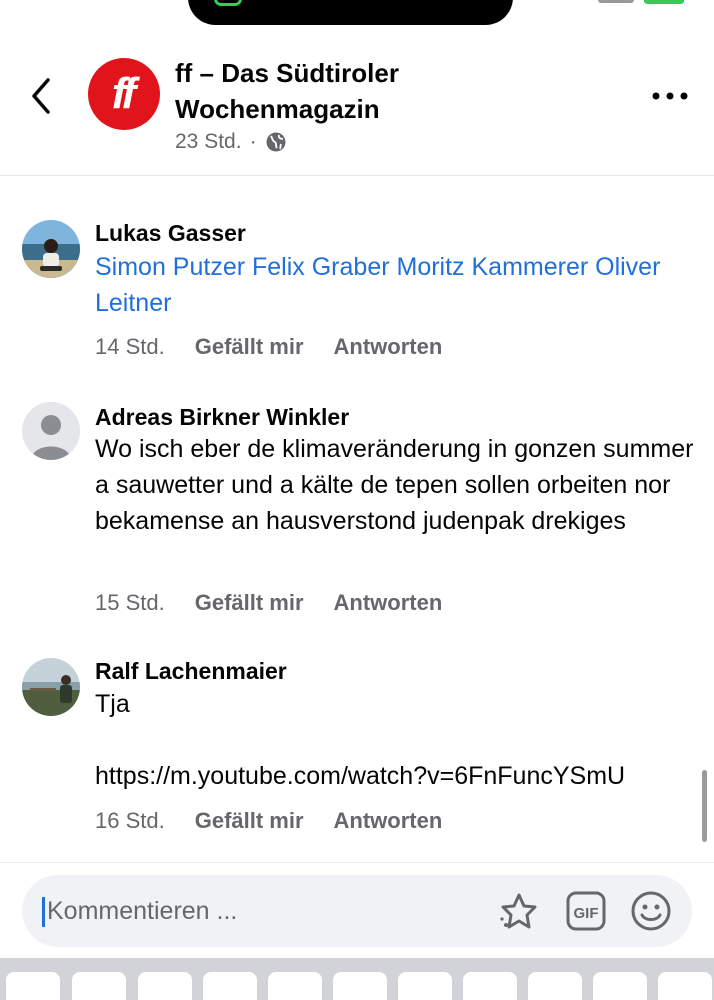 This screenshot has width=714, height=1000. I want to click on comment-time: 15 Std., so click(130, 602).